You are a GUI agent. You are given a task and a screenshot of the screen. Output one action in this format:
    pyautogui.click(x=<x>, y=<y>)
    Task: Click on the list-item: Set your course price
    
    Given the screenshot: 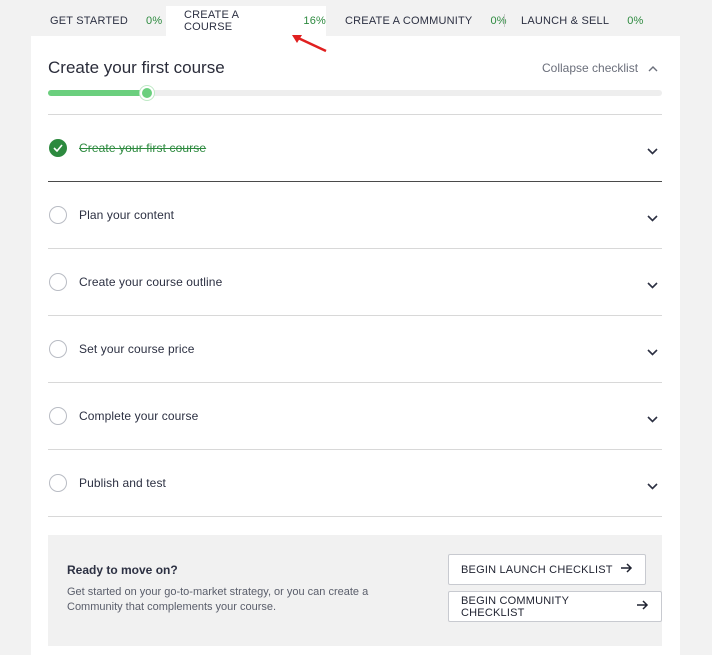 What is the action you would take?
    pyautogui.click(x=355, y=348)
    